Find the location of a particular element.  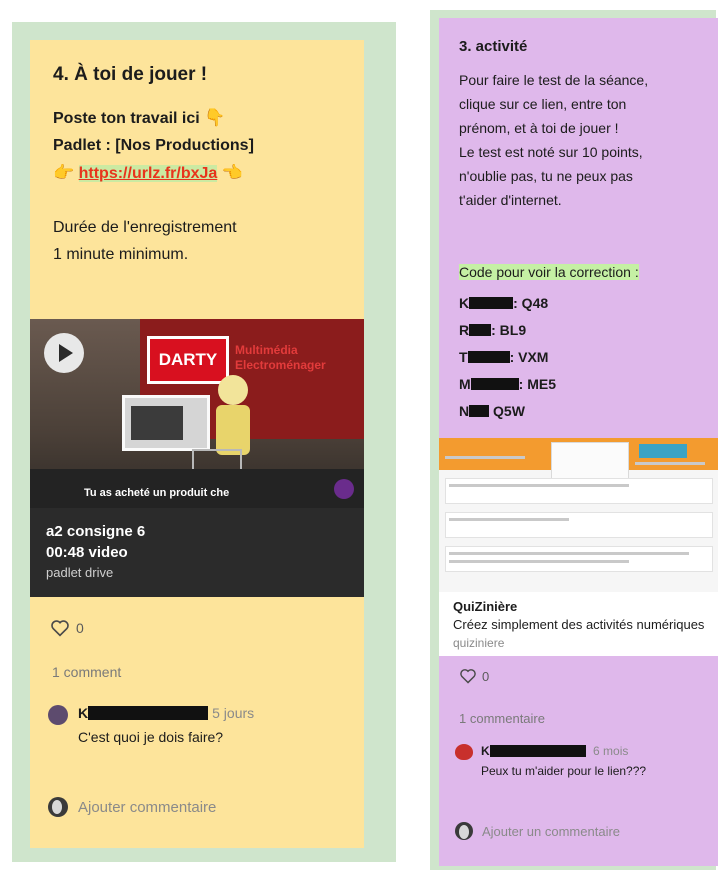

post-line2: Padlet : [Nos Productions] is located at coordinates (153, 145).